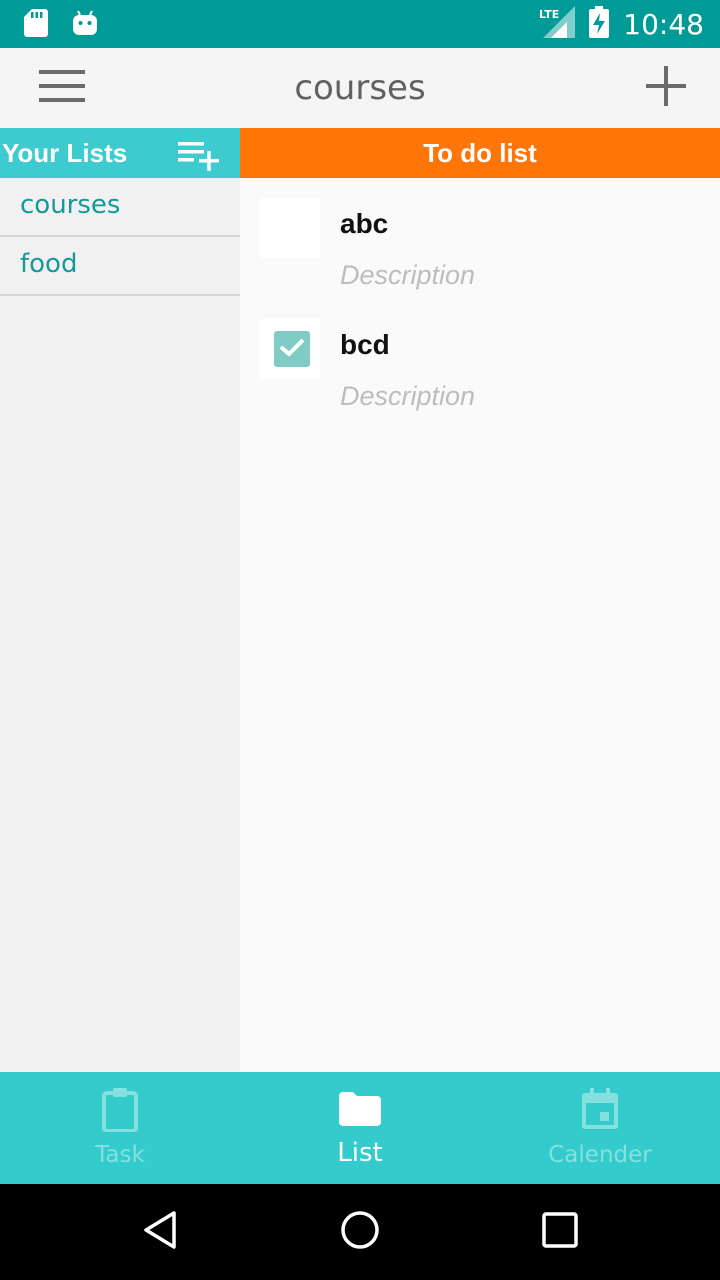  I want to click on list-item-label: courses, so click(70, 205).